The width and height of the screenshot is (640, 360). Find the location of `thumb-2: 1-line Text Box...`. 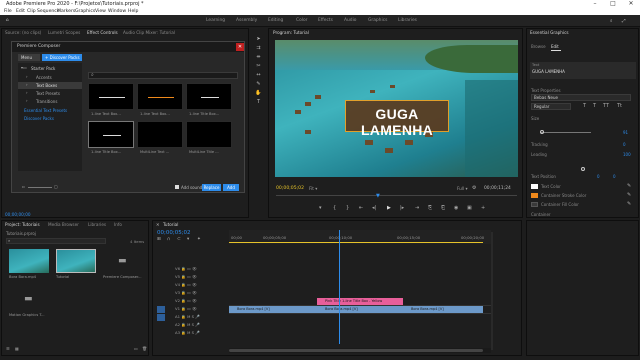

thumb-2: 1-line Text Box... is located at coordinates (160, 99).